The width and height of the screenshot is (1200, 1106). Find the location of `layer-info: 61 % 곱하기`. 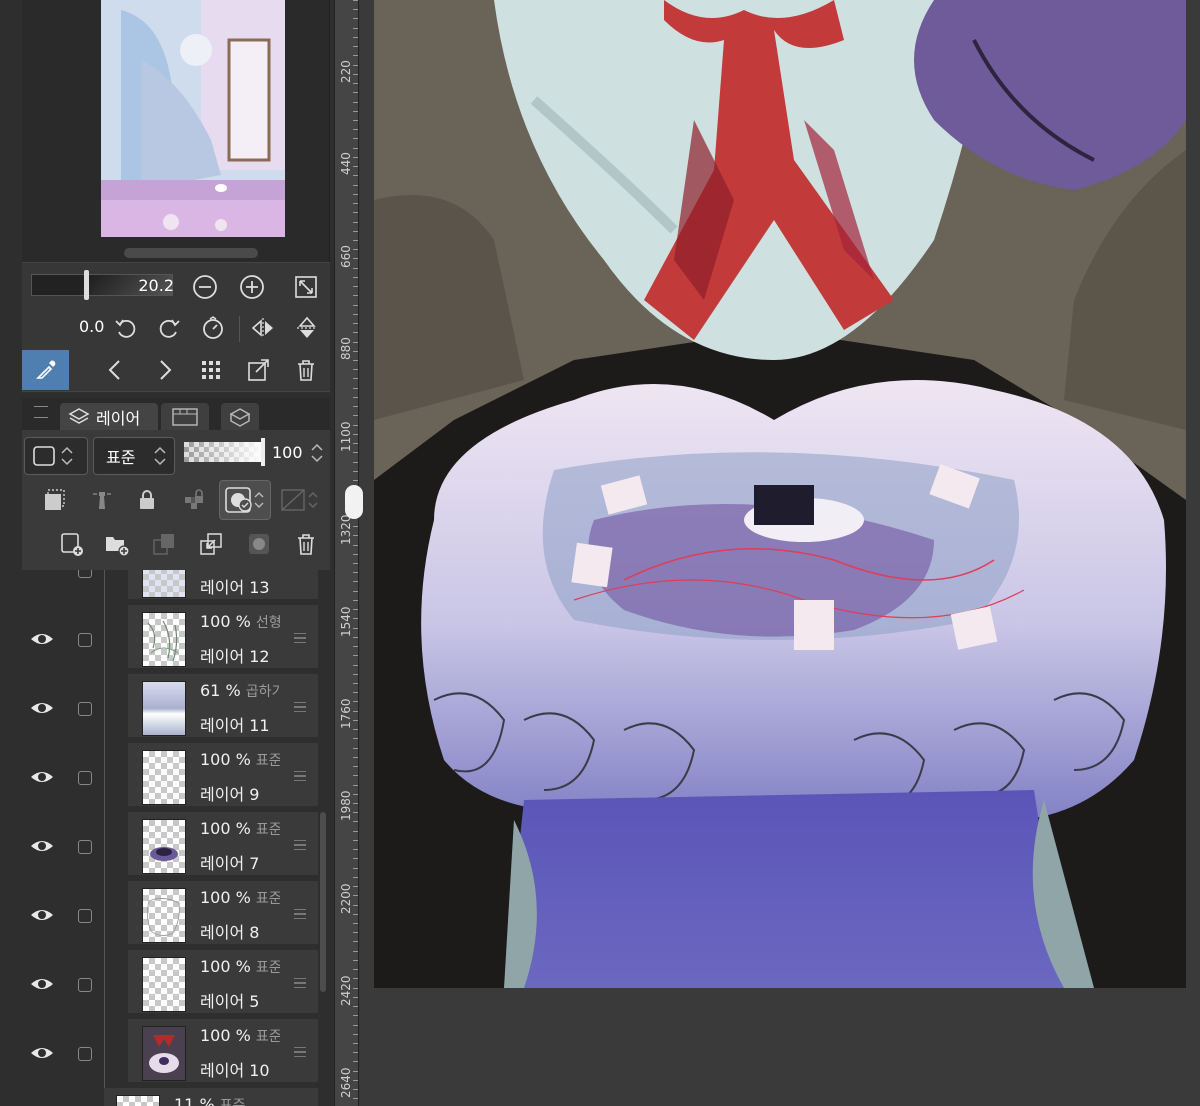

layer-info: 61 % 곱하기 is located at coordinates (240, 691).